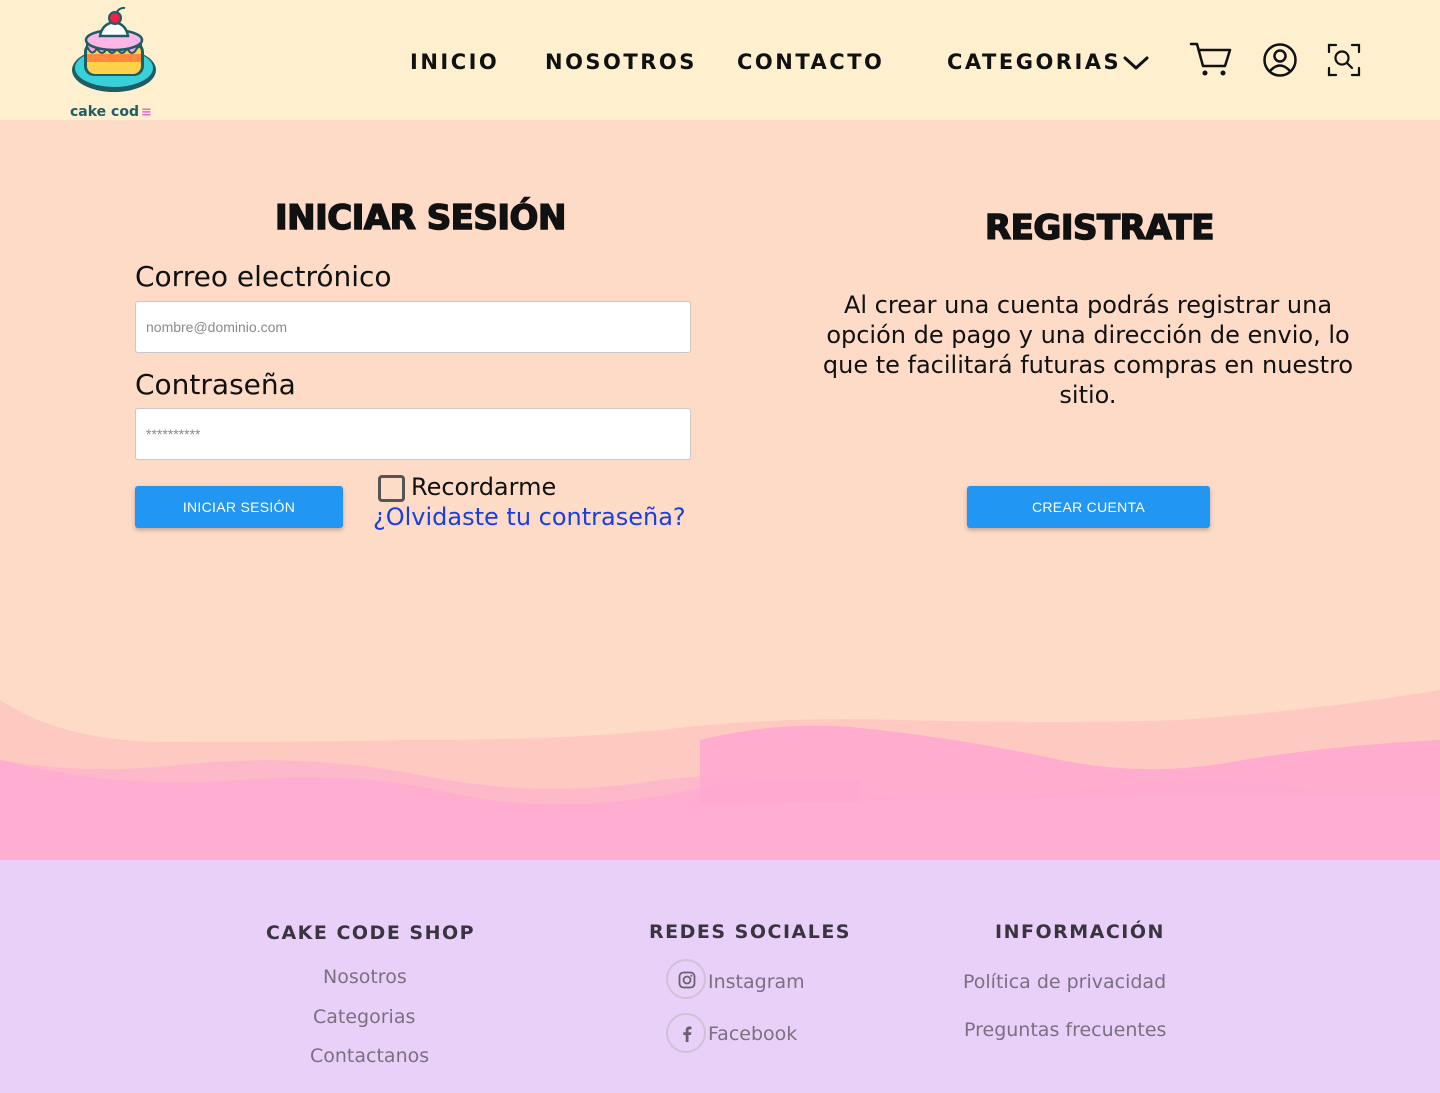 This screenshot has height=1093, width=1440. What do you see at coordinates (1280, 62) in the screenshot?
I see `user-icon` at bounding box center [1280, 62].